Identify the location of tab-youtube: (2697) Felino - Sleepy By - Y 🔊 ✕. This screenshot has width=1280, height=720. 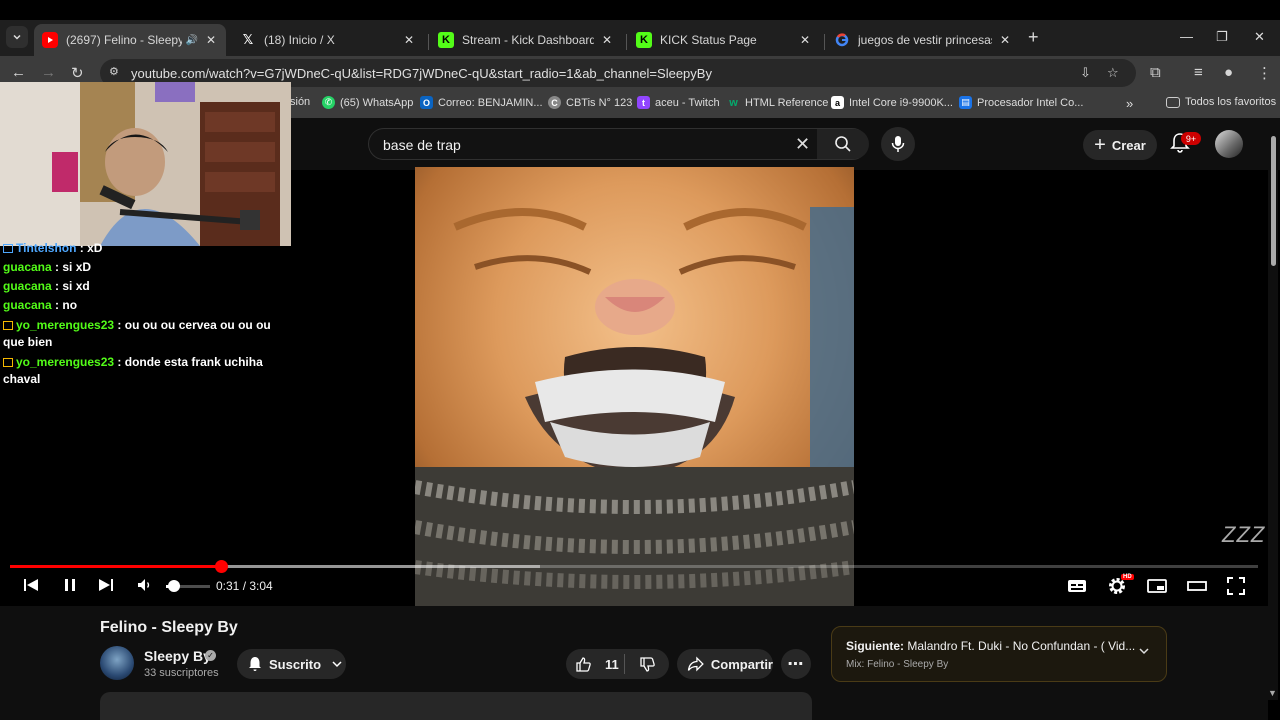
(130, 40).